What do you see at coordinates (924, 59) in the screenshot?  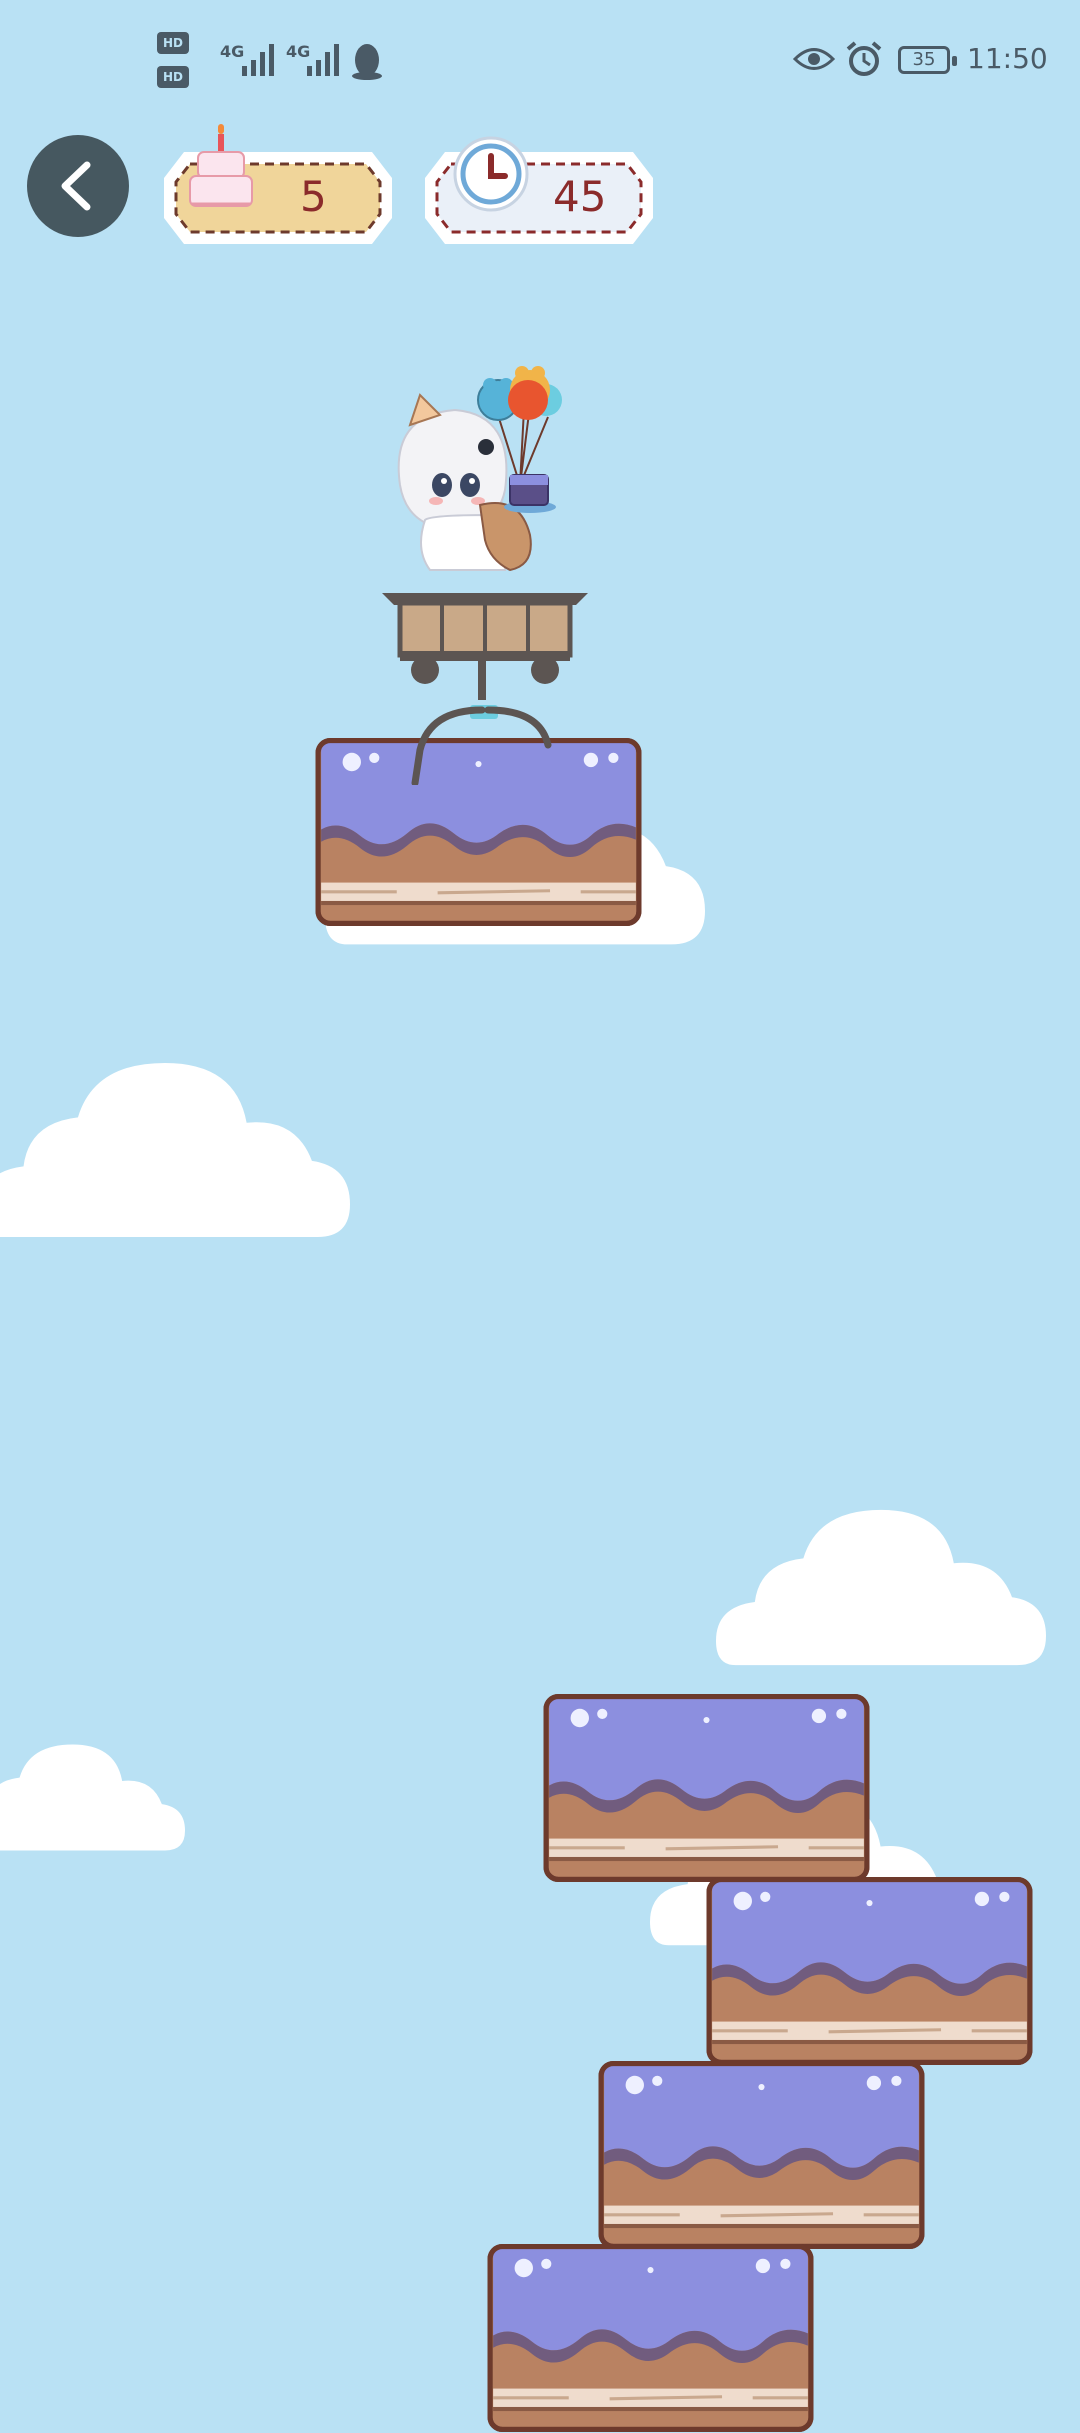 I see `battery-level: 35` at bounding box center [924, 59].